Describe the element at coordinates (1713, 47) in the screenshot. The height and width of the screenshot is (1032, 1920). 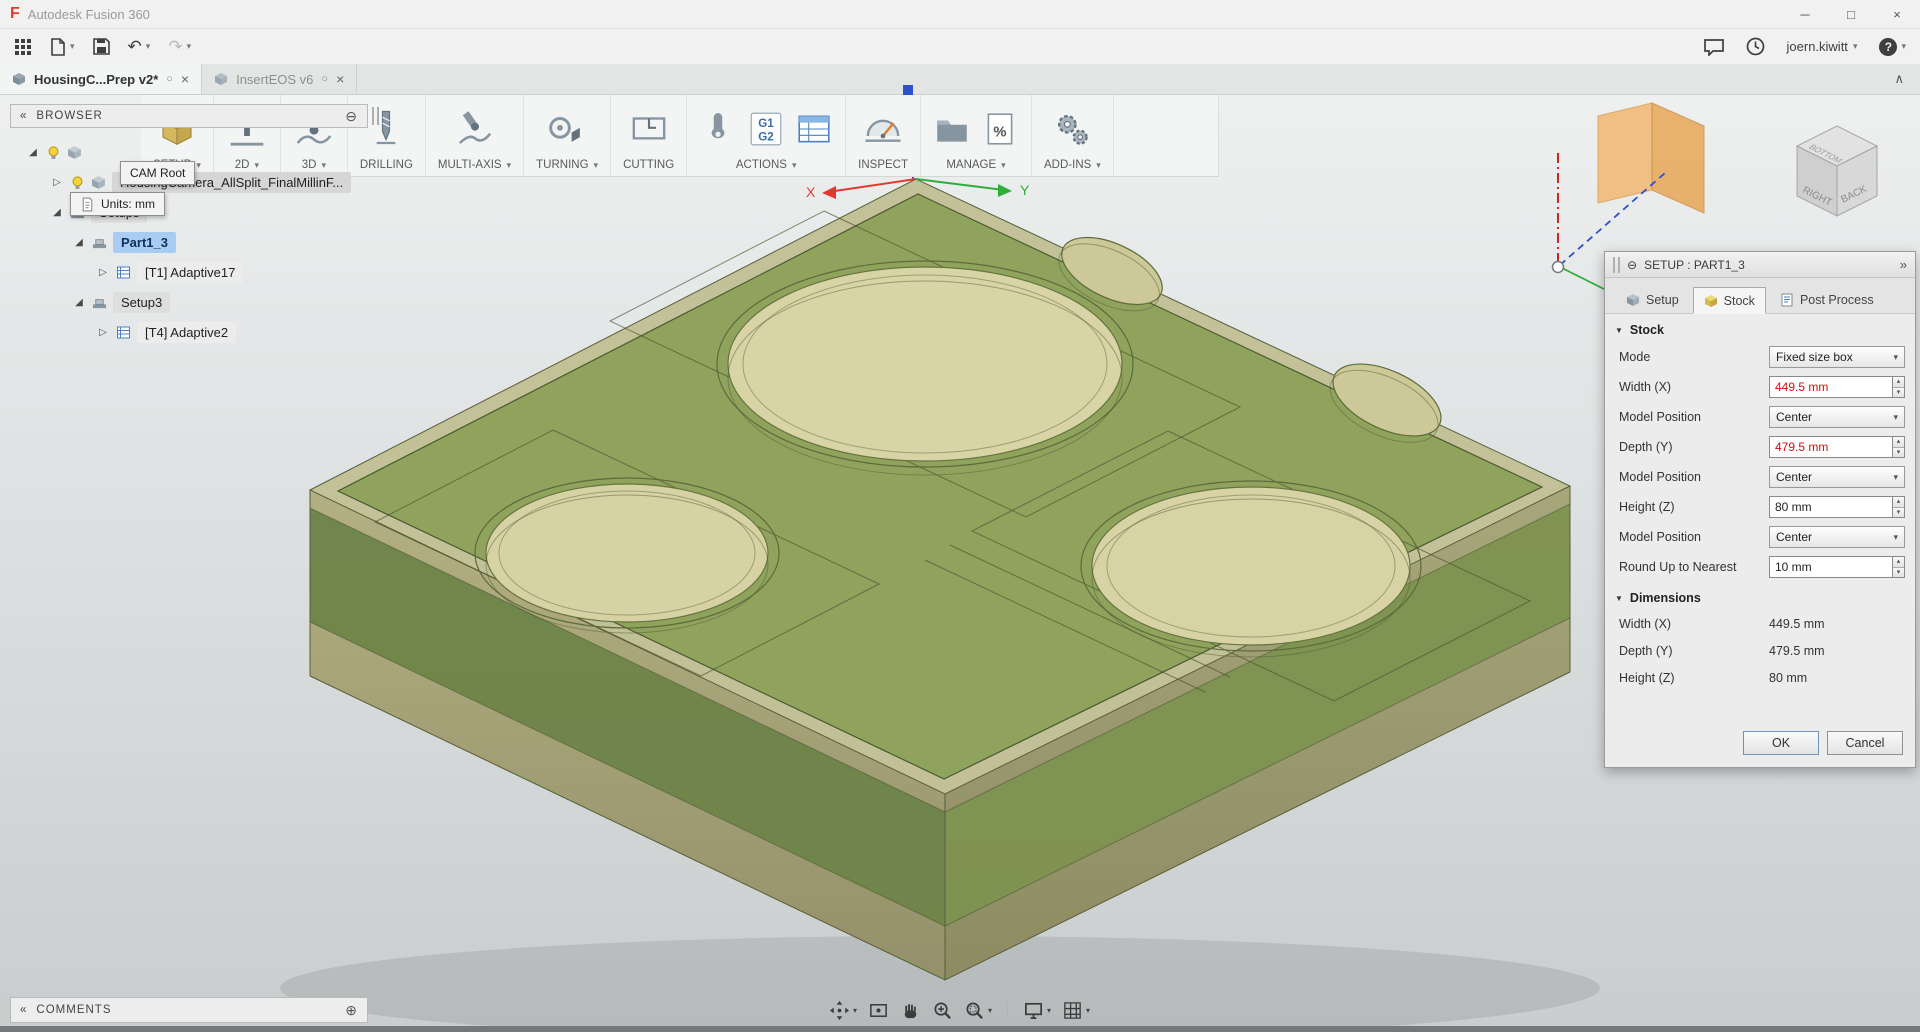
I see `comments-button` at that location.